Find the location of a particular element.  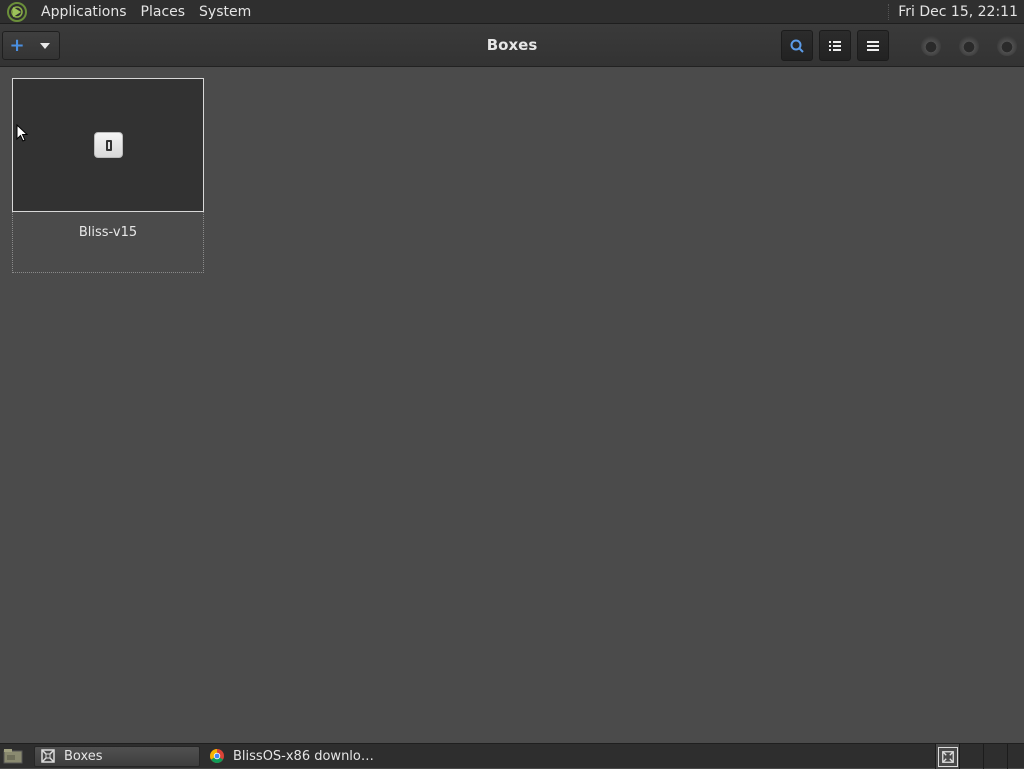

box-item: Bliss-v15 is located at coordinates (108, 175).